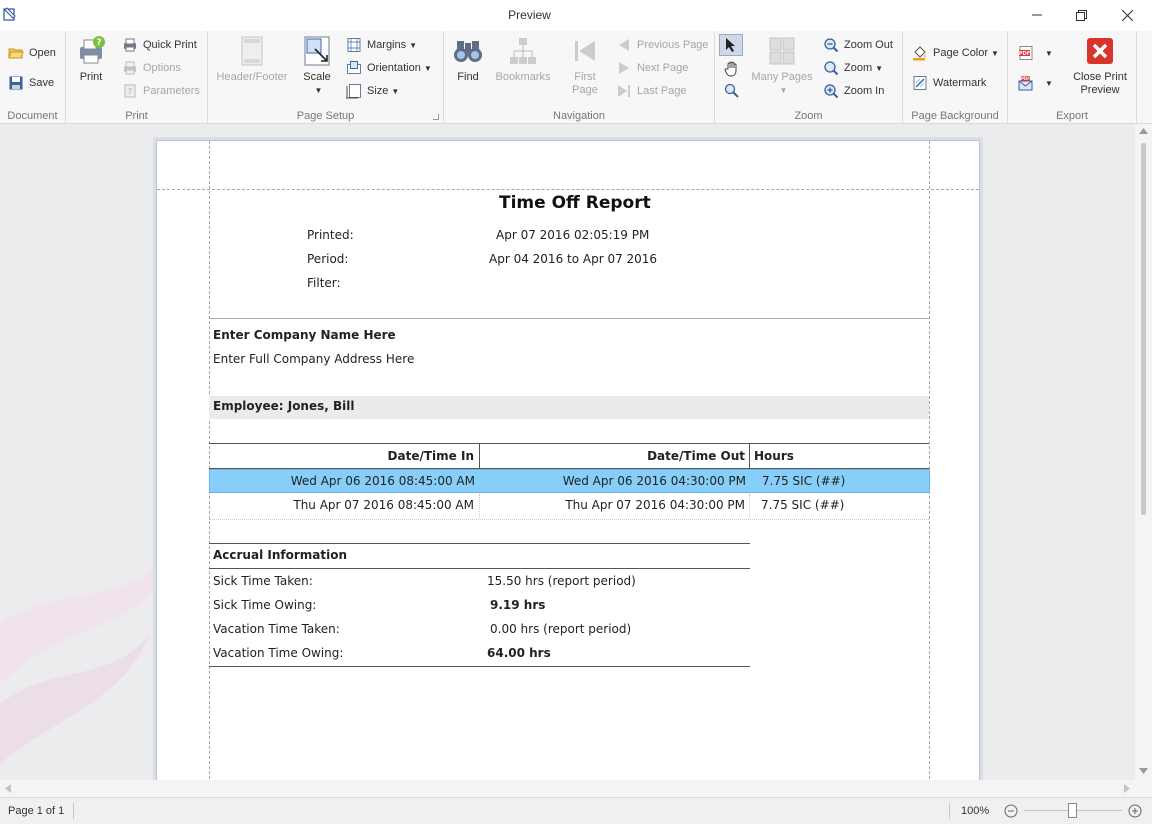 The image size is (1152, 824). I want to click on export-dropdown-icon: ▼, so click(1049, 53).